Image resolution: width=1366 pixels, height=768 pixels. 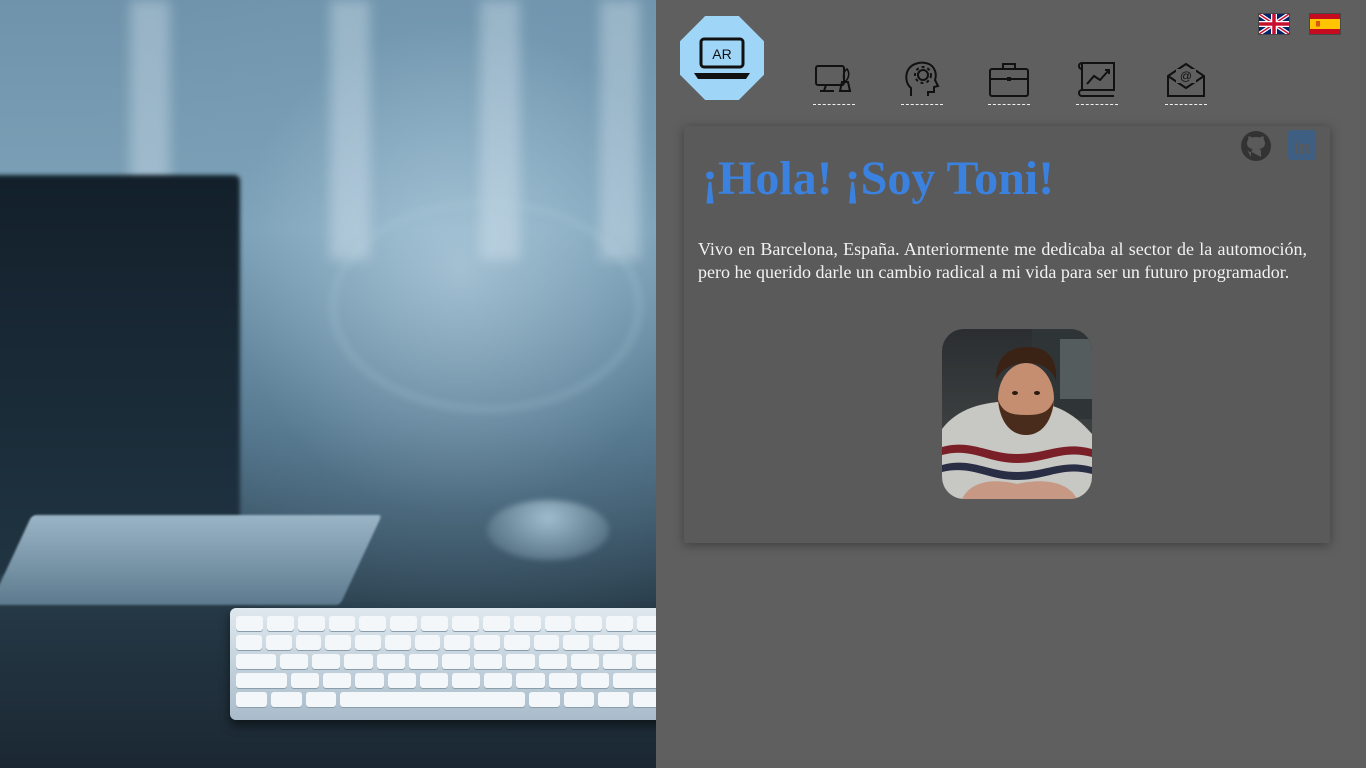 I want to click on language-english-button, so click(x=1274, y=24).